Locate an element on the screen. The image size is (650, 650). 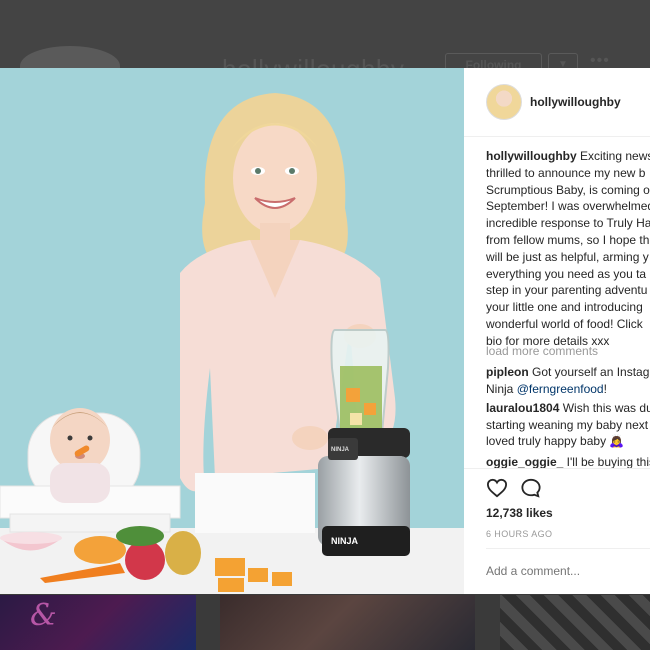
comment-text: ! is located at coordinates (605, 388).